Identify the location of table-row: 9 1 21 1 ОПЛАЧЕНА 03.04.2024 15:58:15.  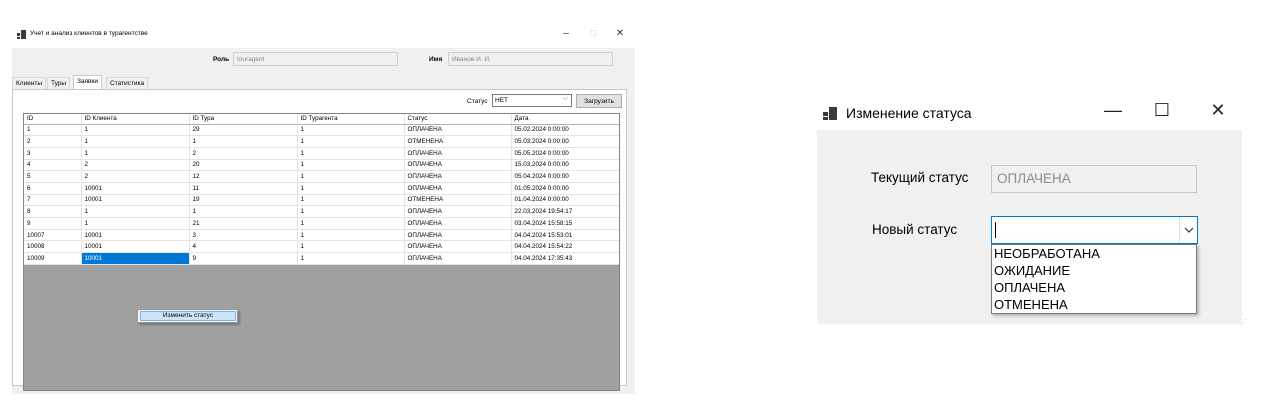
(321, 223).